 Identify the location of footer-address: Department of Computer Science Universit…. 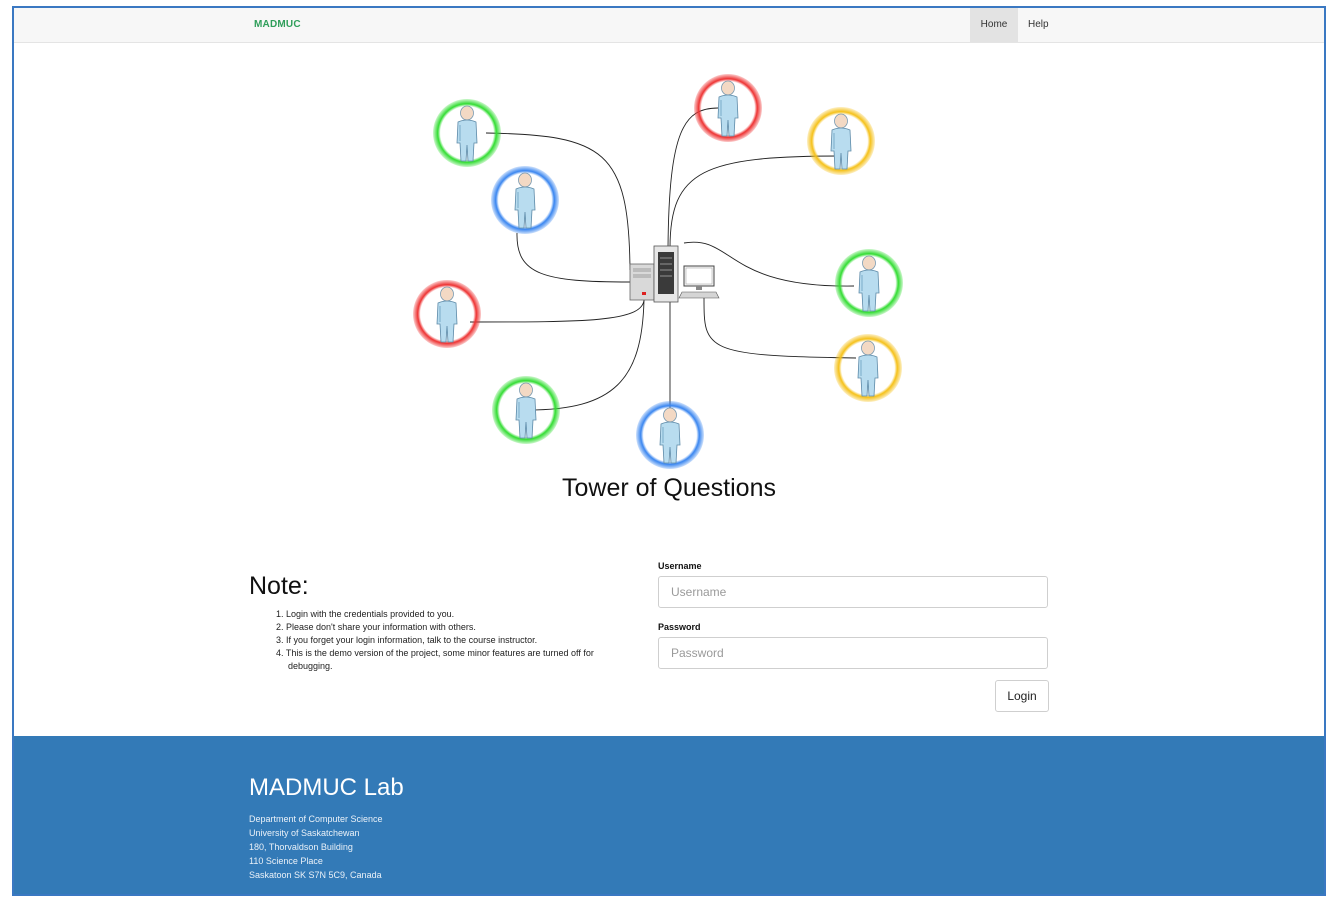
(316, 847).